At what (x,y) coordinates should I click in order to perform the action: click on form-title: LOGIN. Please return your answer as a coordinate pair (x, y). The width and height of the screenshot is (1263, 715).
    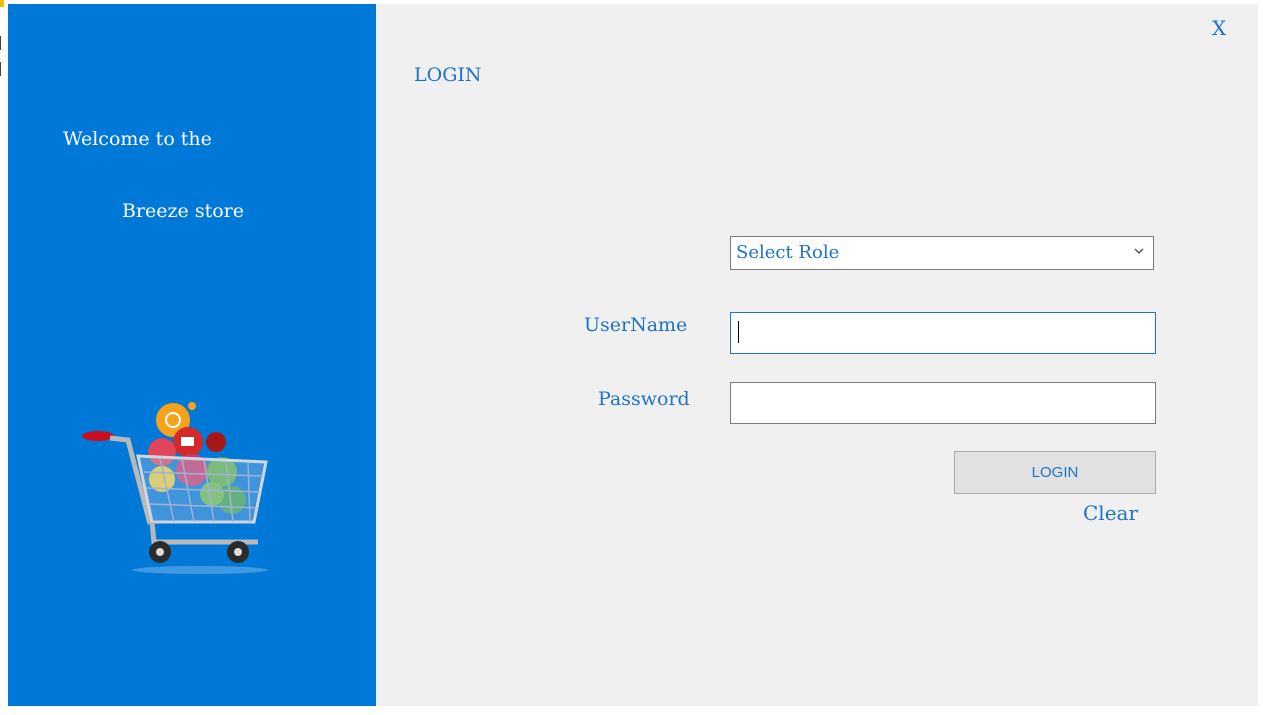
    Looking at the image, I should click on (448, 75).